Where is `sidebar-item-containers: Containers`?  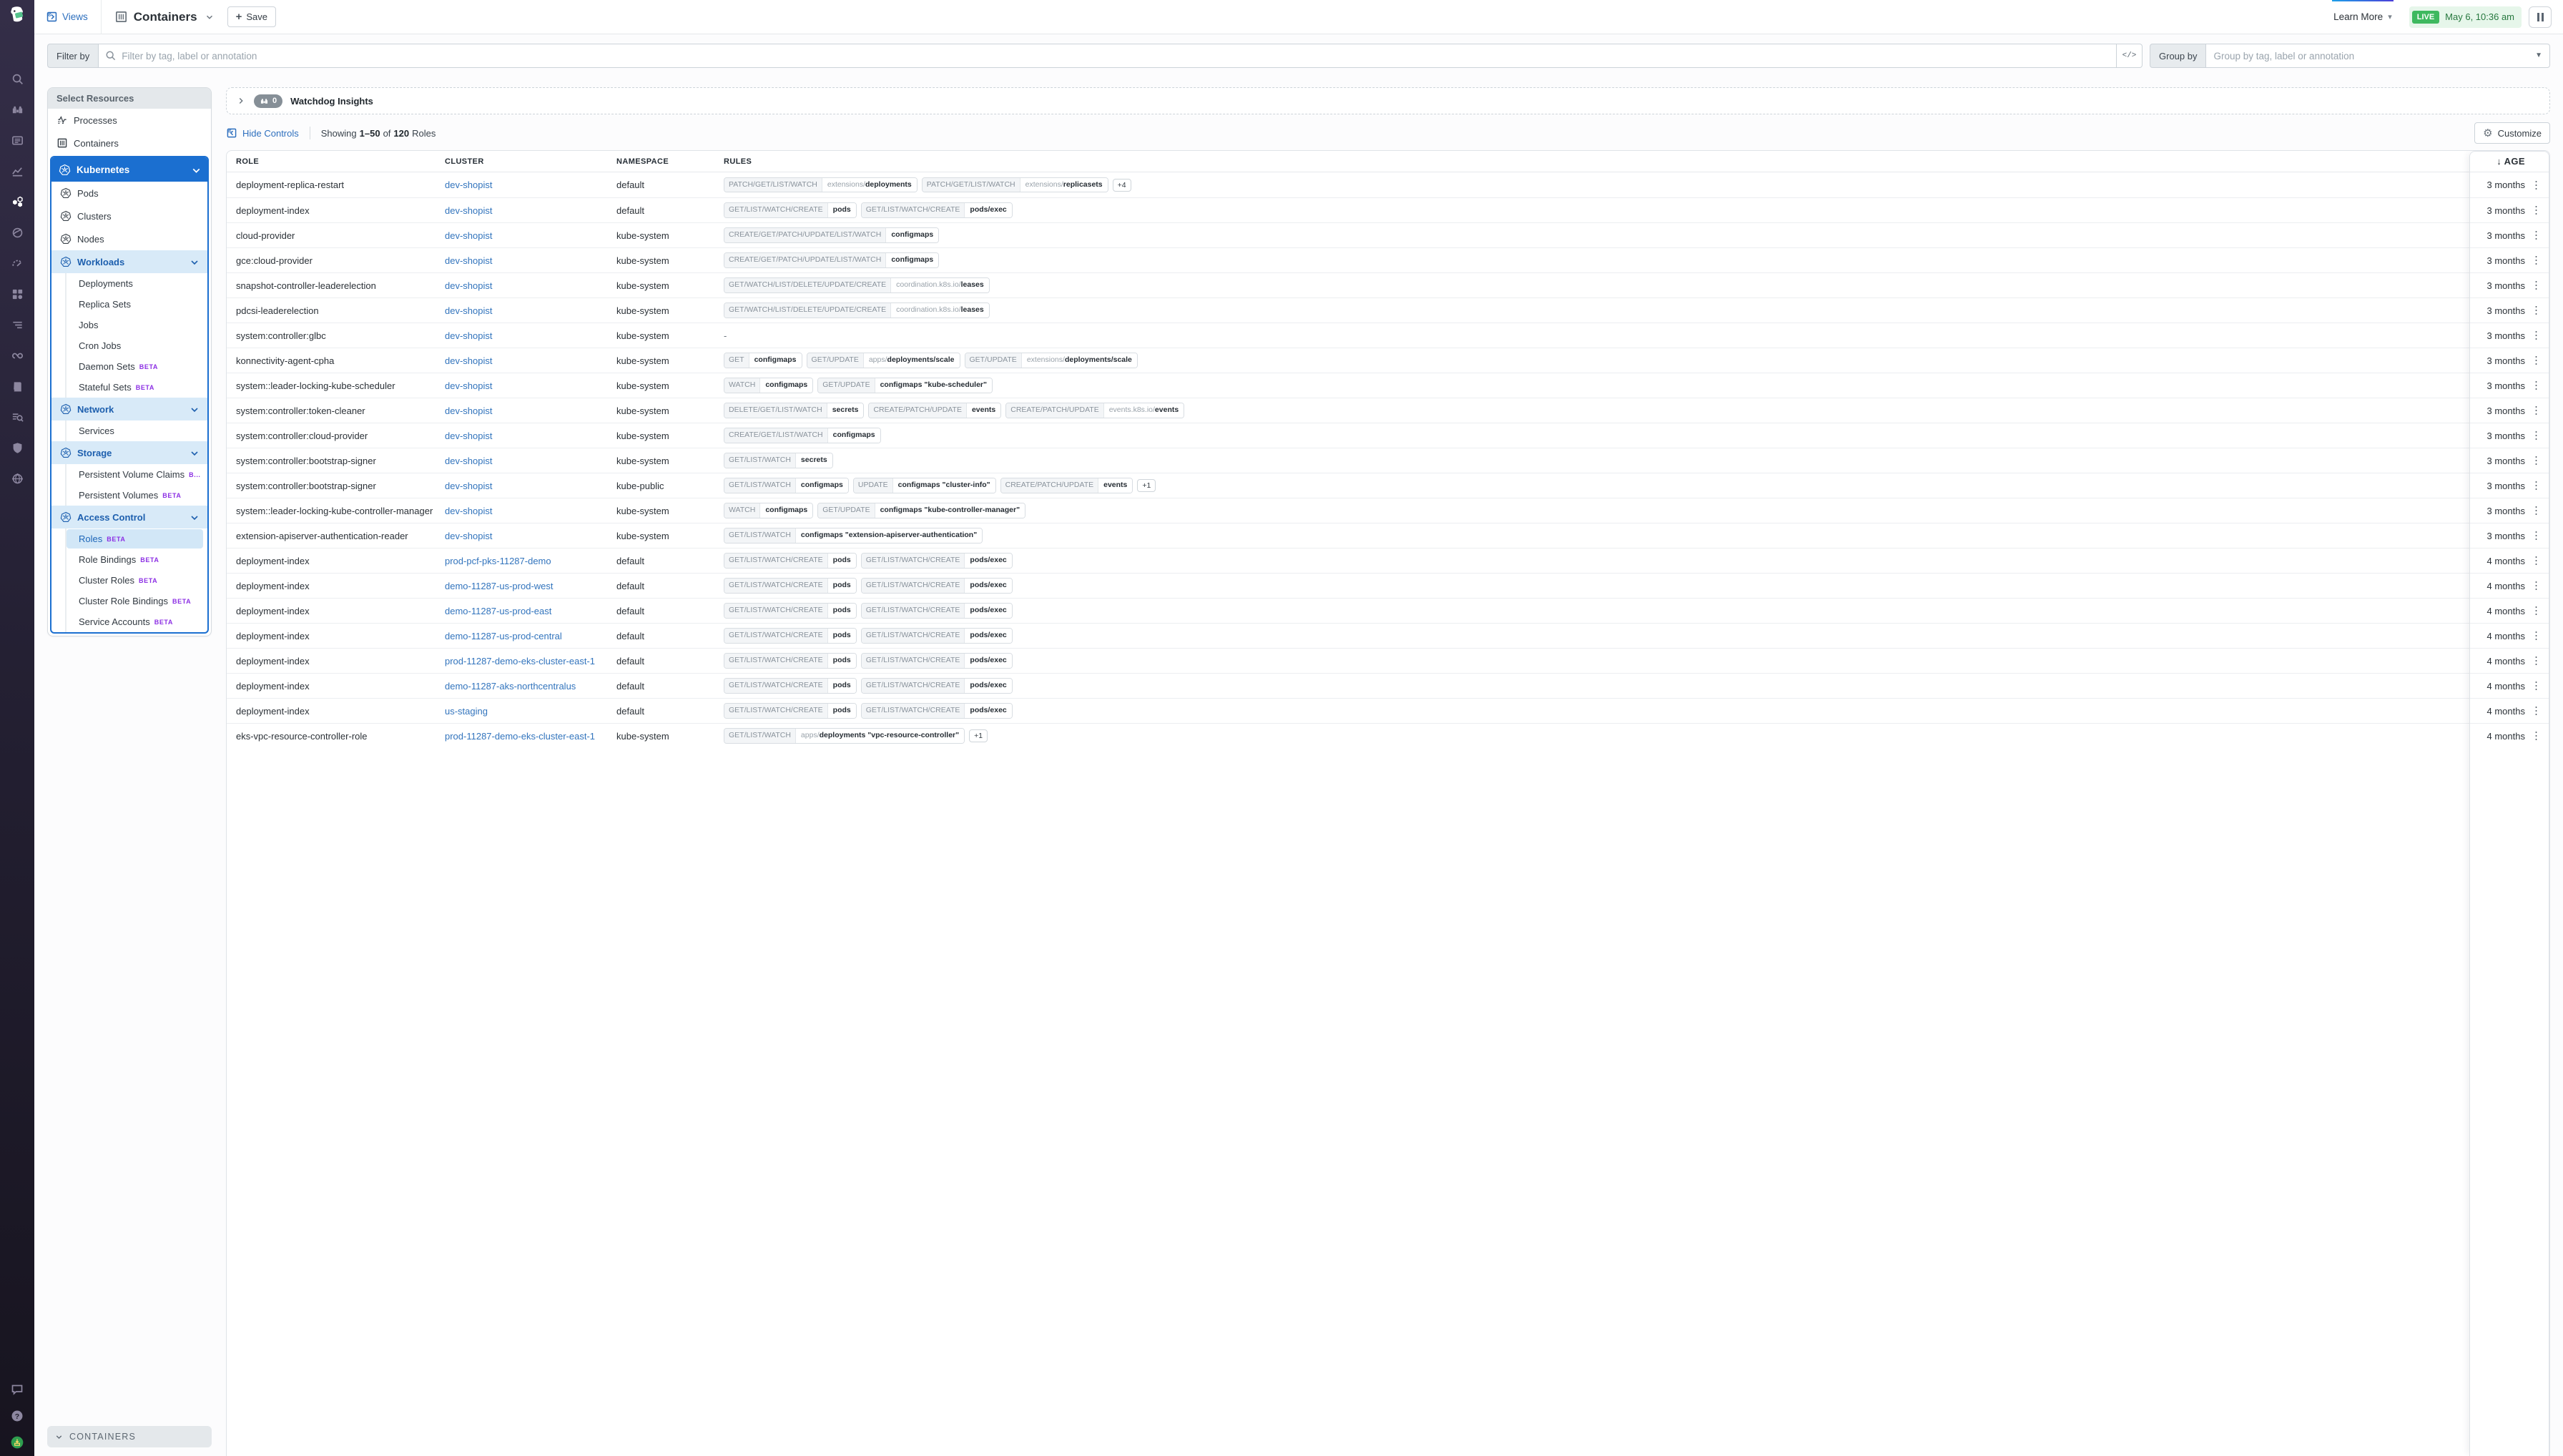
sidebar-item-containers: Containers is located at coordinates (129, 143).